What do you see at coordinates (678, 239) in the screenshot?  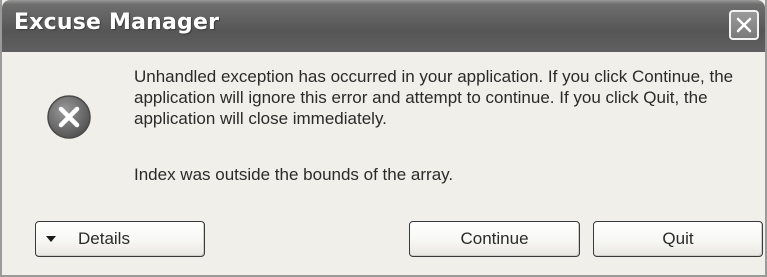 I see `quit-button: Quit` at bounding box center [678, 239].